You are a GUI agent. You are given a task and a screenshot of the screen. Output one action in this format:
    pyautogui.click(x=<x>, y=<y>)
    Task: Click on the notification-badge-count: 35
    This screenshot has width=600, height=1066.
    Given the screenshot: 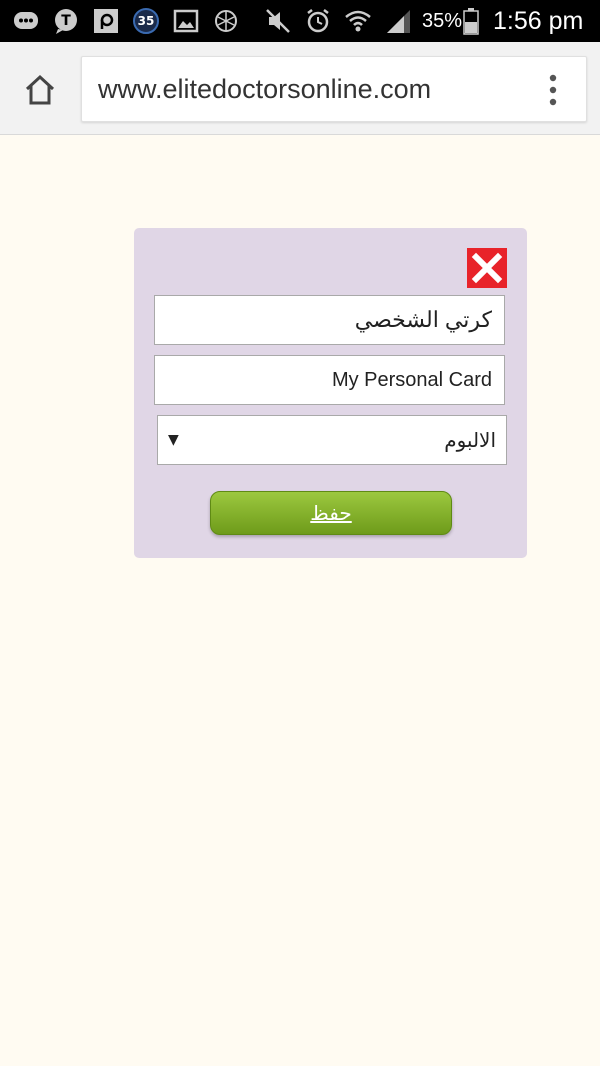 What is the action you would take?
    pyautogui.click(x=146, y=21)
    